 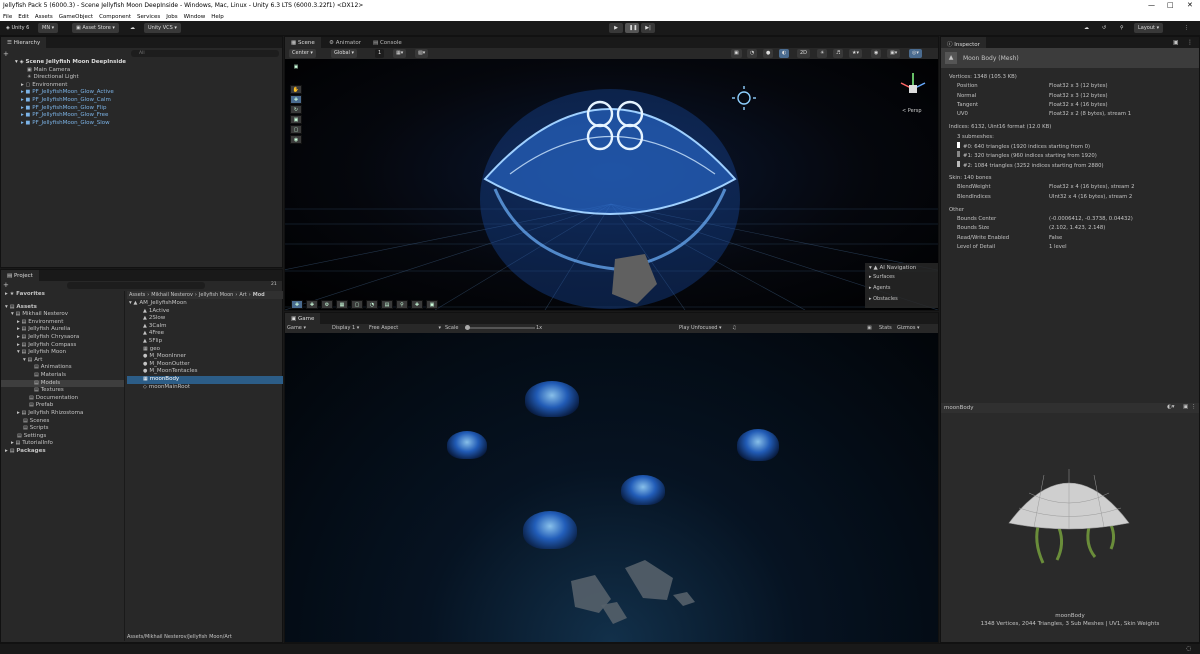 I want to click on rect-tool-icon: ▢, so click(x=296, y=129).